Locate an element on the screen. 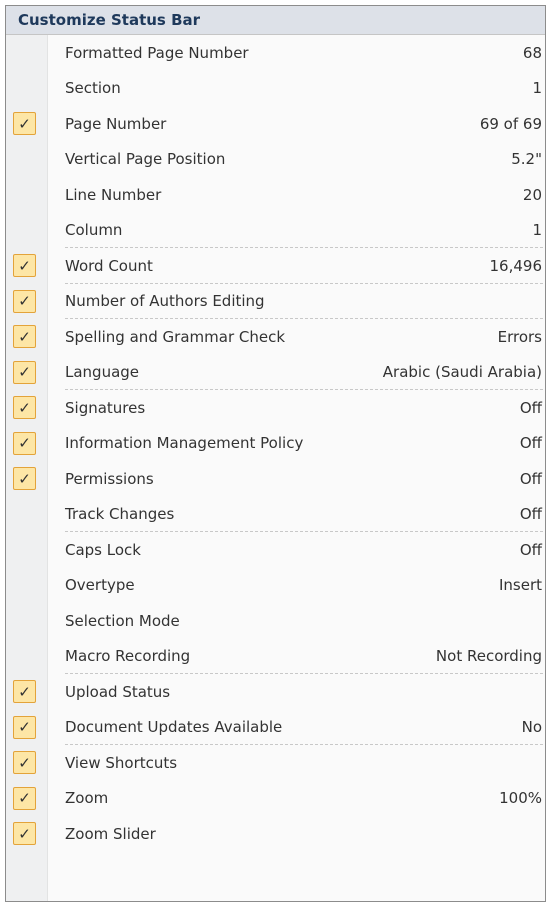  menu-item-vertical-page-position: Vertical Page Position 5.2" is located at coordinates (275, 160).